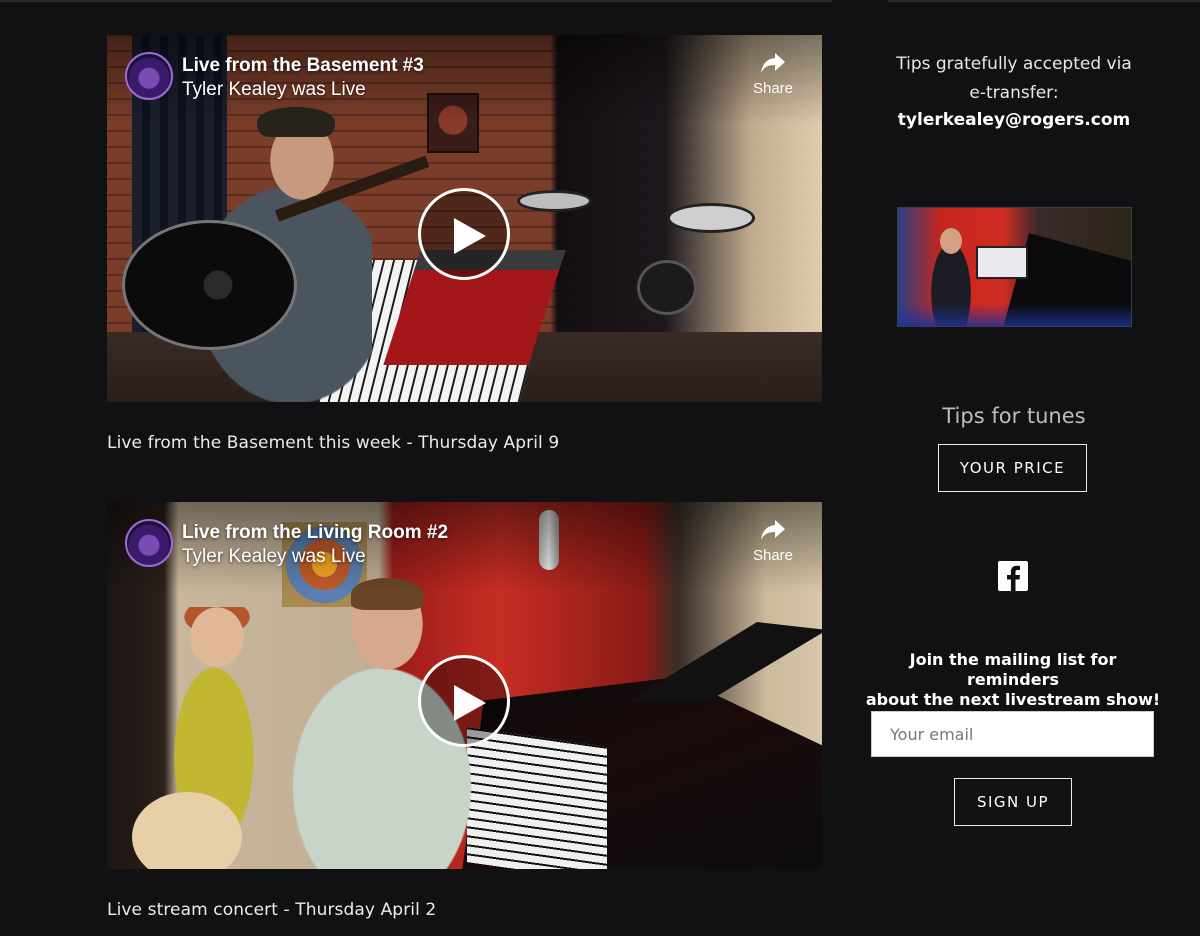 This screenshot has height=936, width=1200. What do you see at coordinates (1044, 1) in the screenshot?
I see `top-divider-right` at bounding box center [1044, 1].